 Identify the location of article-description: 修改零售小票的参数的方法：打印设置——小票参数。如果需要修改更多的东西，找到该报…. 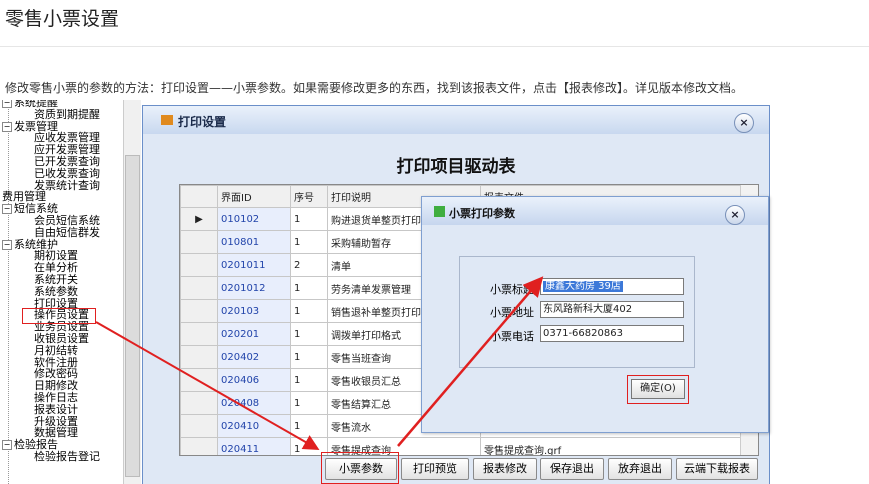
(374, 88).